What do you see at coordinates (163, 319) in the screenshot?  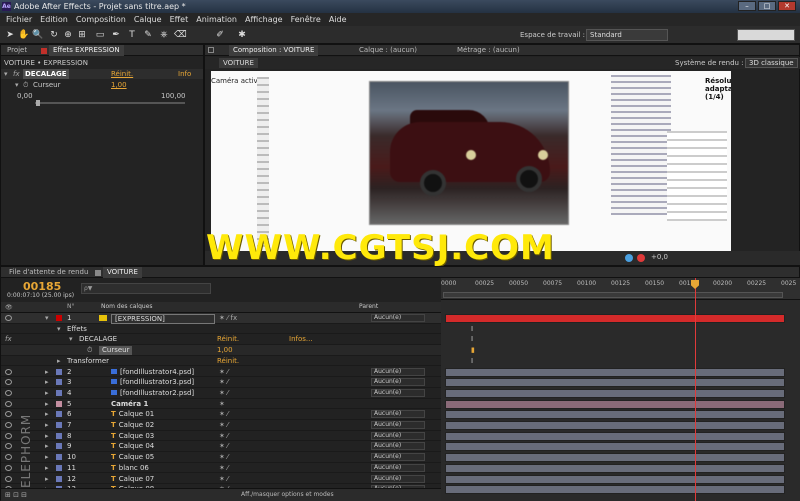 I see `layer-name: [EXPRESSION]` at bounding box center [163, 319].